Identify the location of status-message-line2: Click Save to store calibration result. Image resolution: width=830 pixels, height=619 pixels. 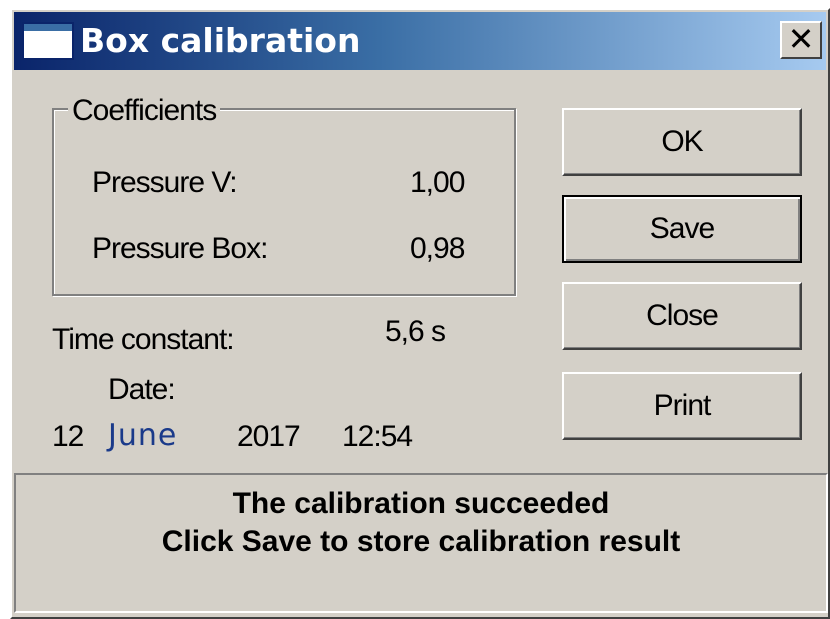
(421, 541).